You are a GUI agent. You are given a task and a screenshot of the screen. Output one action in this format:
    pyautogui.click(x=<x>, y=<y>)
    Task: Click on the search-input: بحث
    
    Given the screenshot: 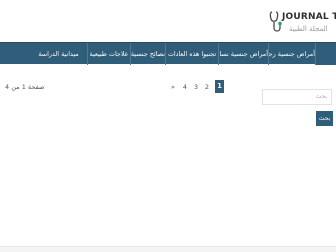 What is the action you would take?
    pyautogui.click(x=297, y=97)
    